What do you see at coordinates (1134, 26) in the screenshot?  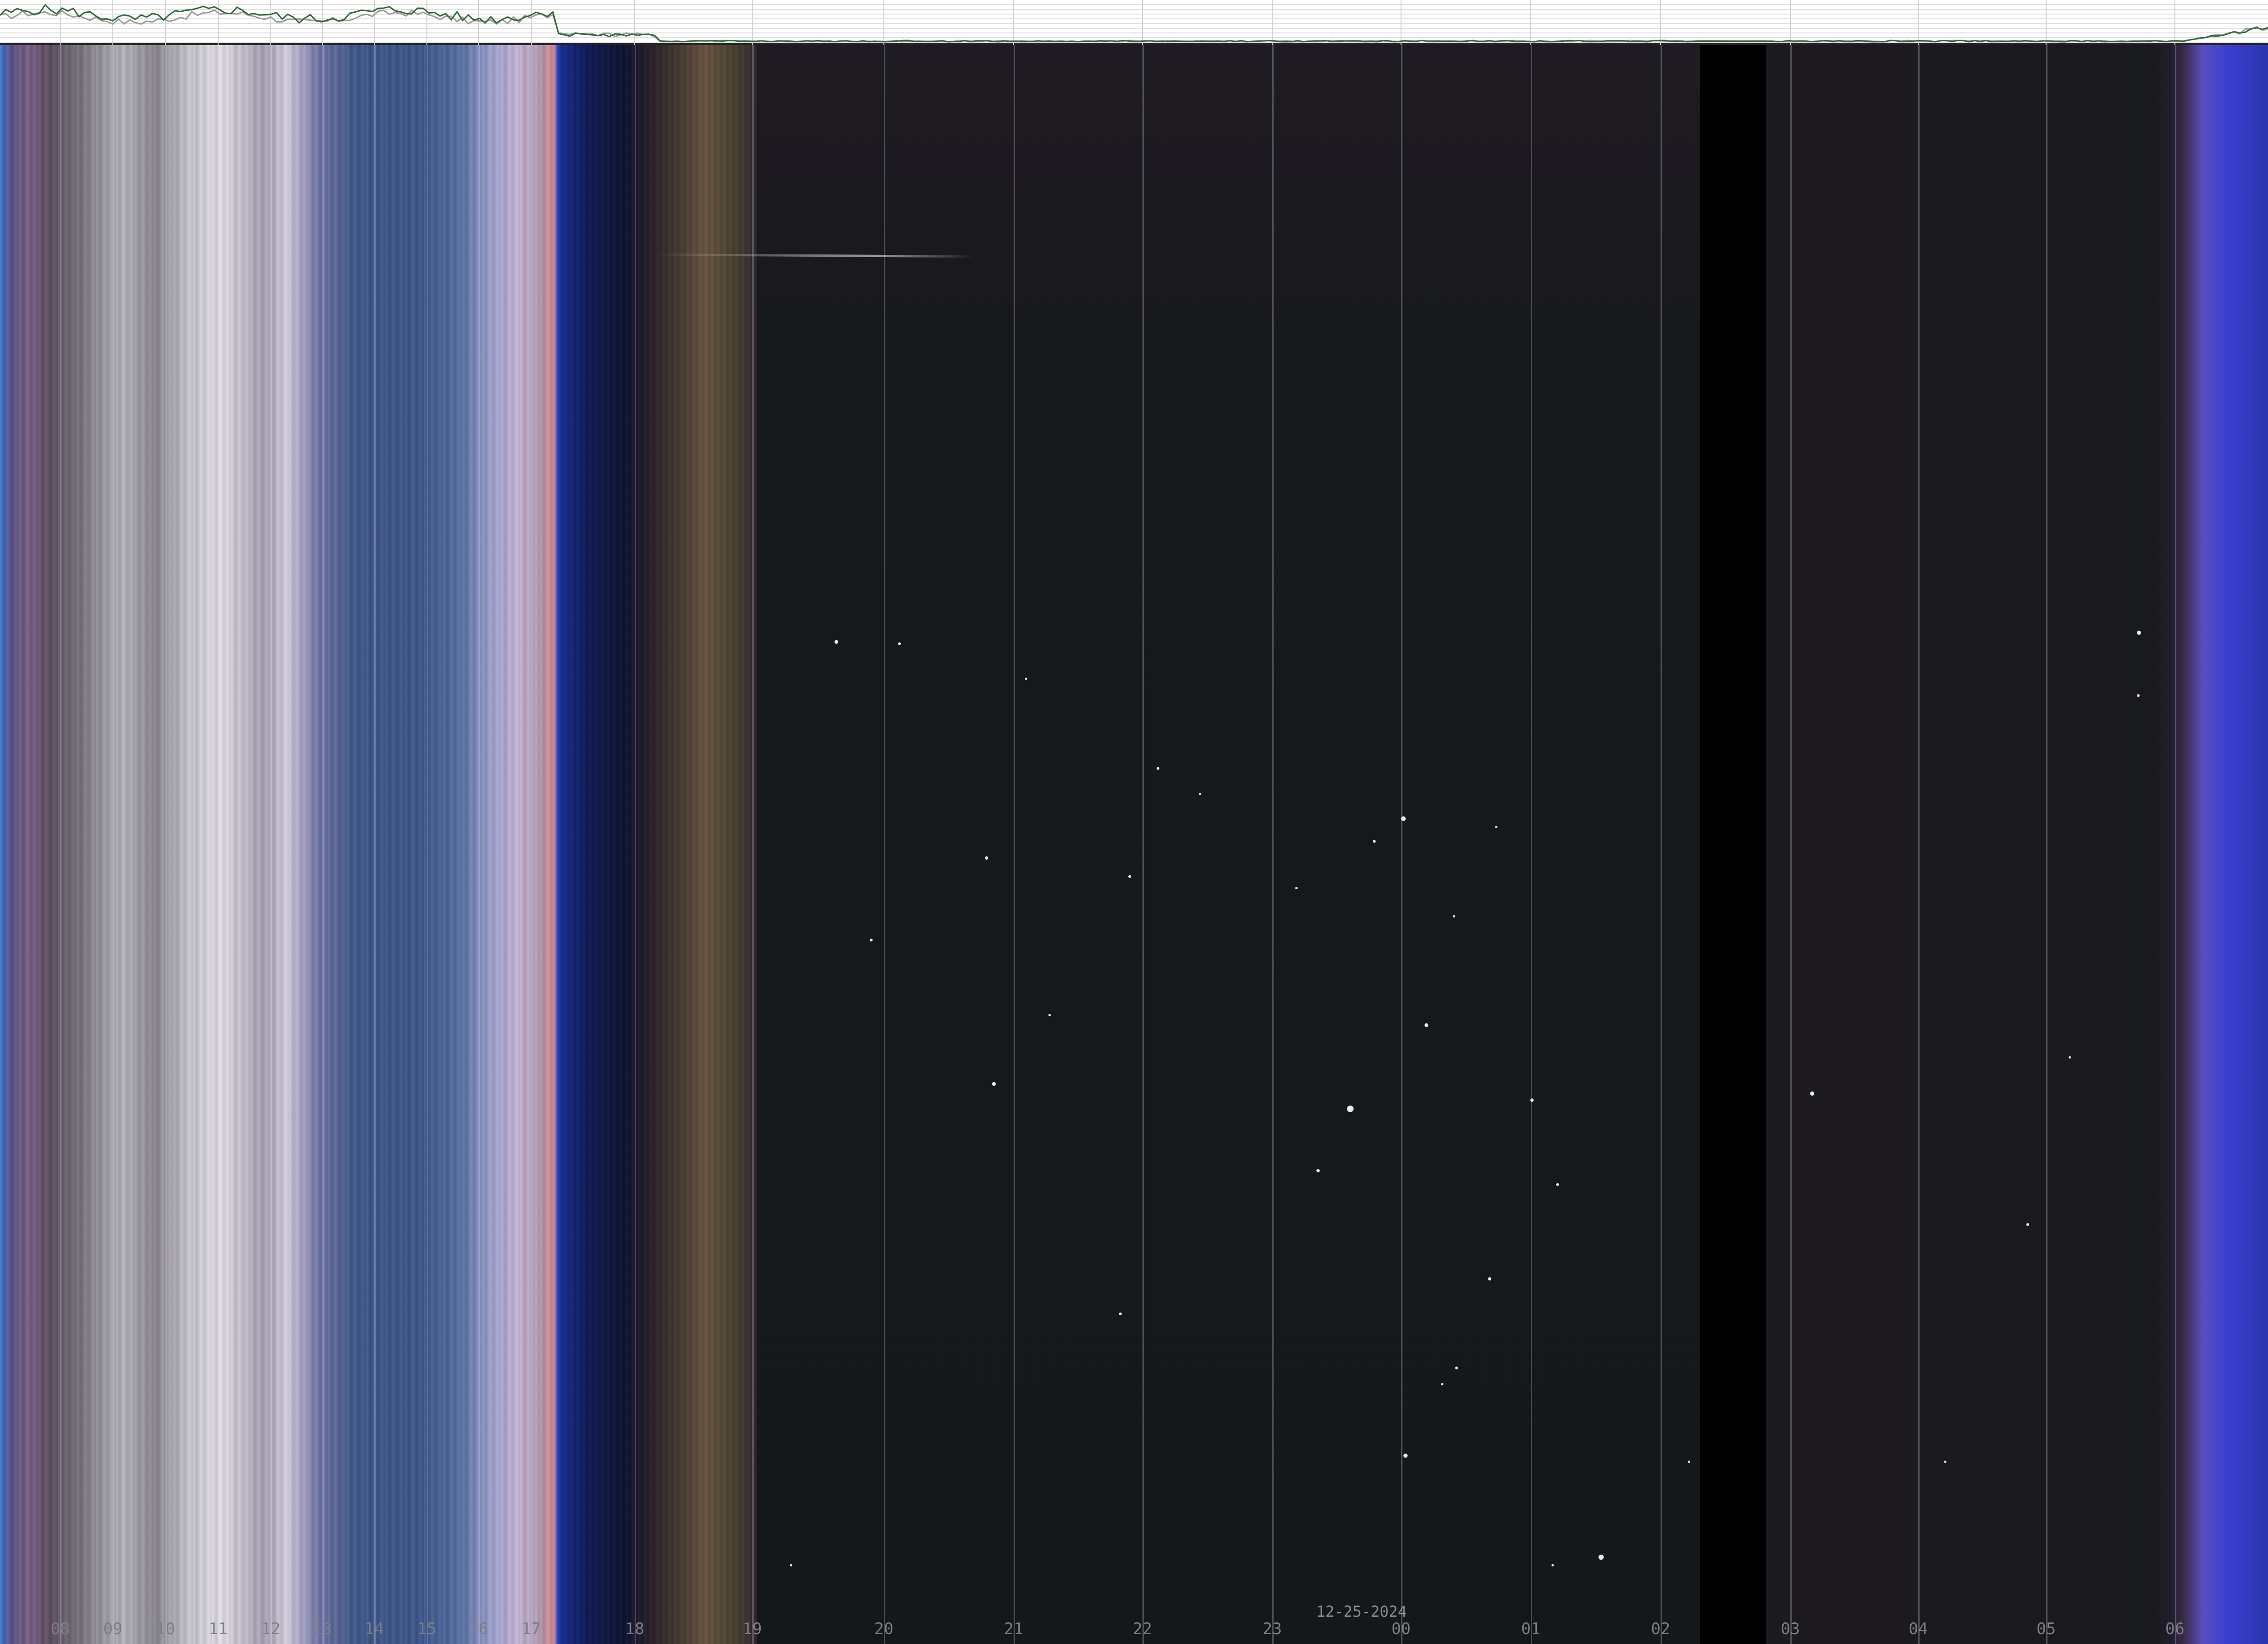 I see `strip-trace` at bounding box center [1134, 26].